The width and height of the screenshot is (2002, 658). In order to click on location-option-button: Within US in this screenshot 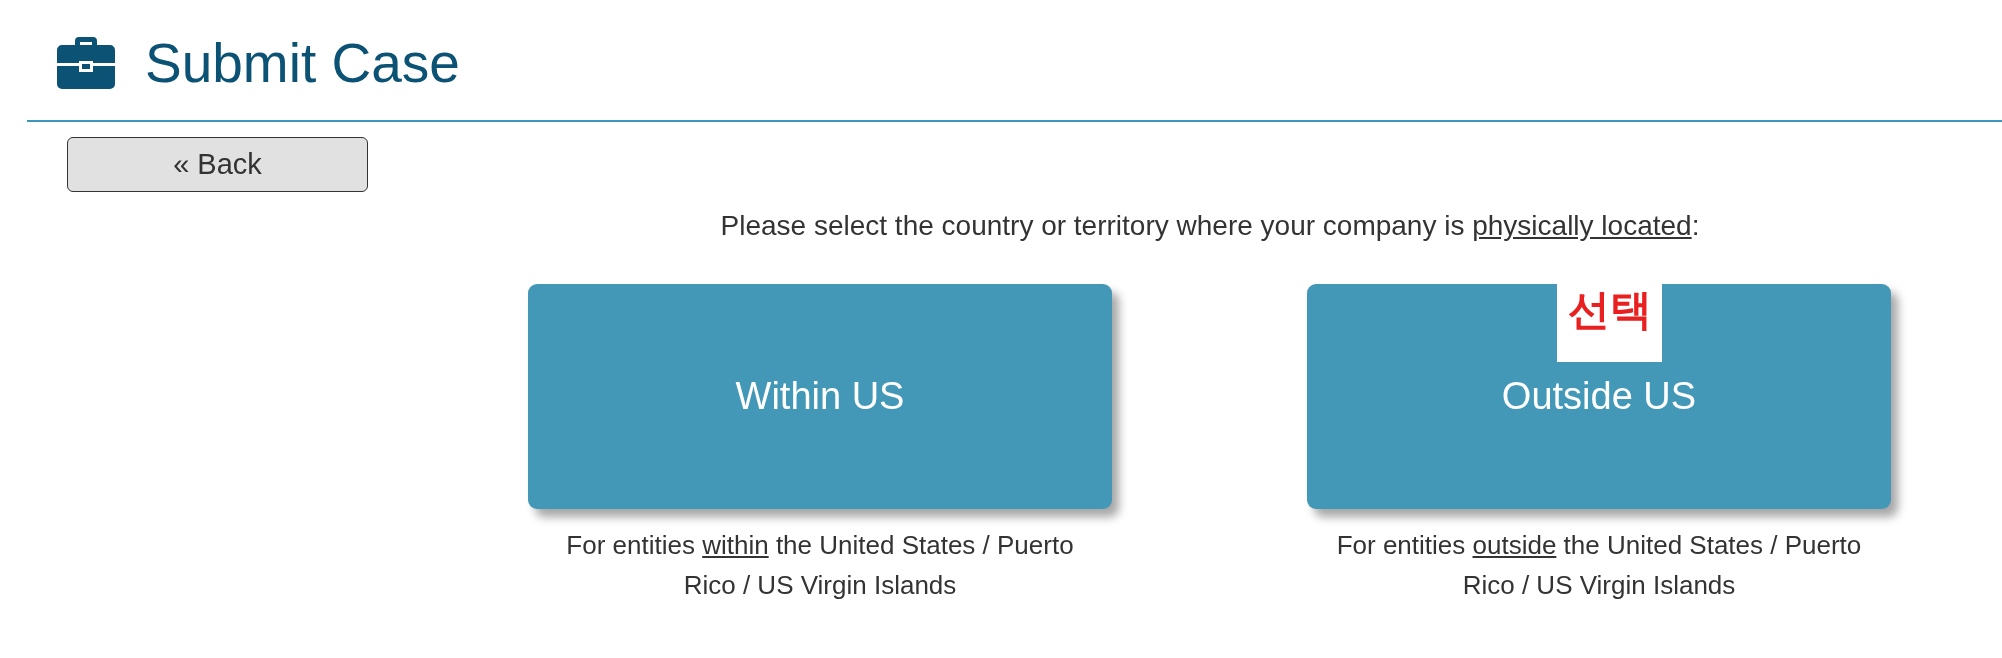, I will do `click(820, 396)`.